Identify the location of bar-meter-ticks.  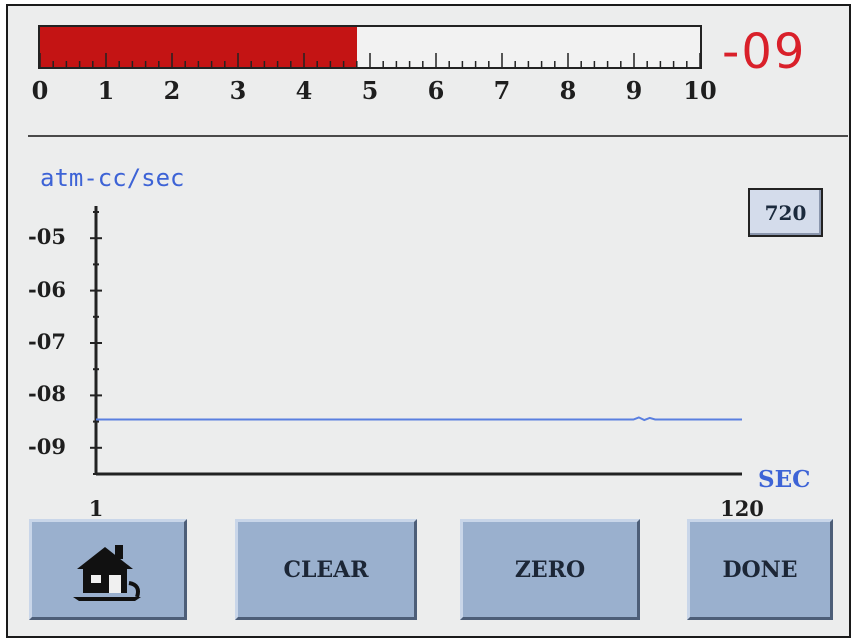
(370, 60).